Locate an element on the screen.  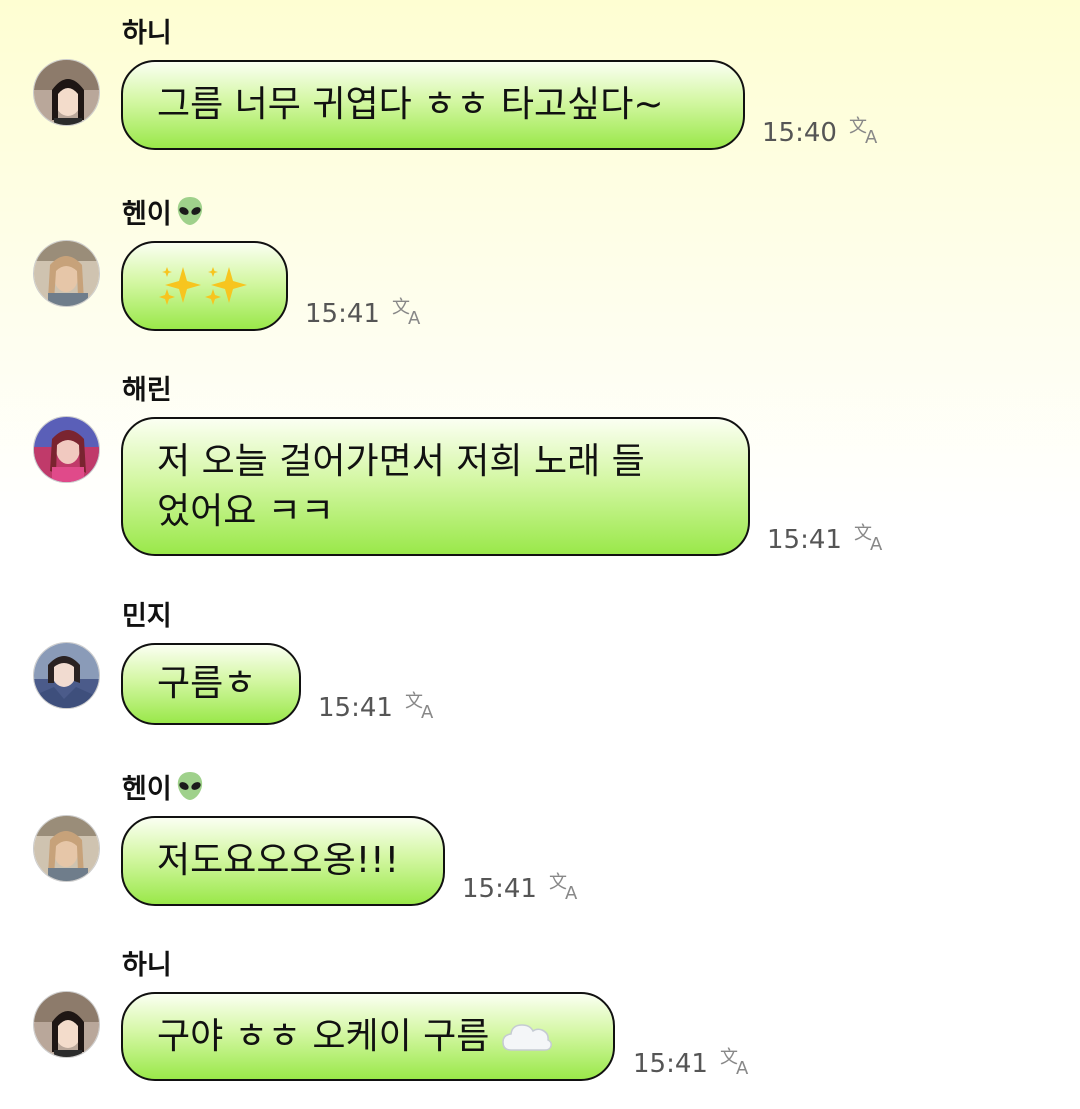
sender-name: 민지 is located at coordinates (147, 616).